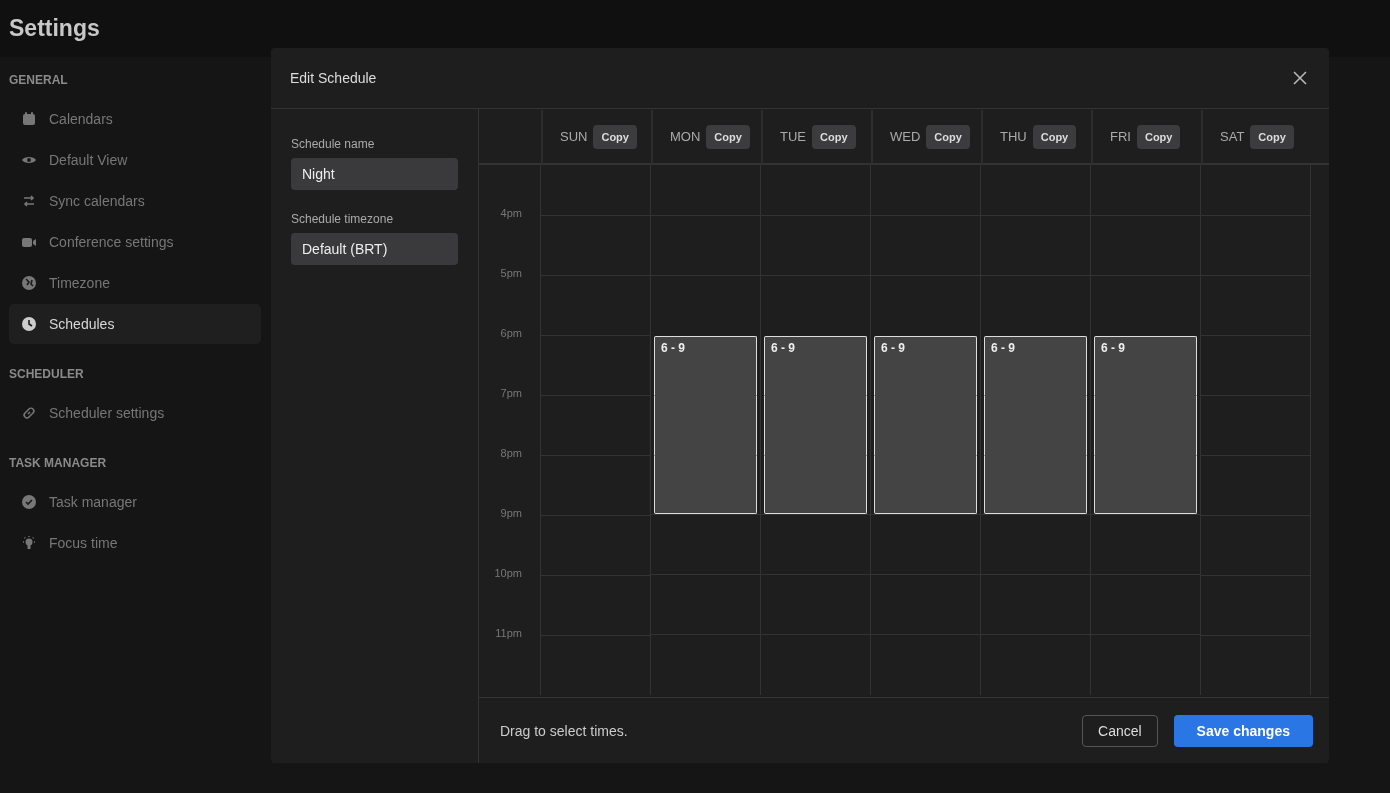 Image resolution: width=1390 pixels, height=793 pixels. What do you see at coordinates (135, 119) in the screenshot?
I see `sidebar-item: Calendars` at bounding box center [135, 119].